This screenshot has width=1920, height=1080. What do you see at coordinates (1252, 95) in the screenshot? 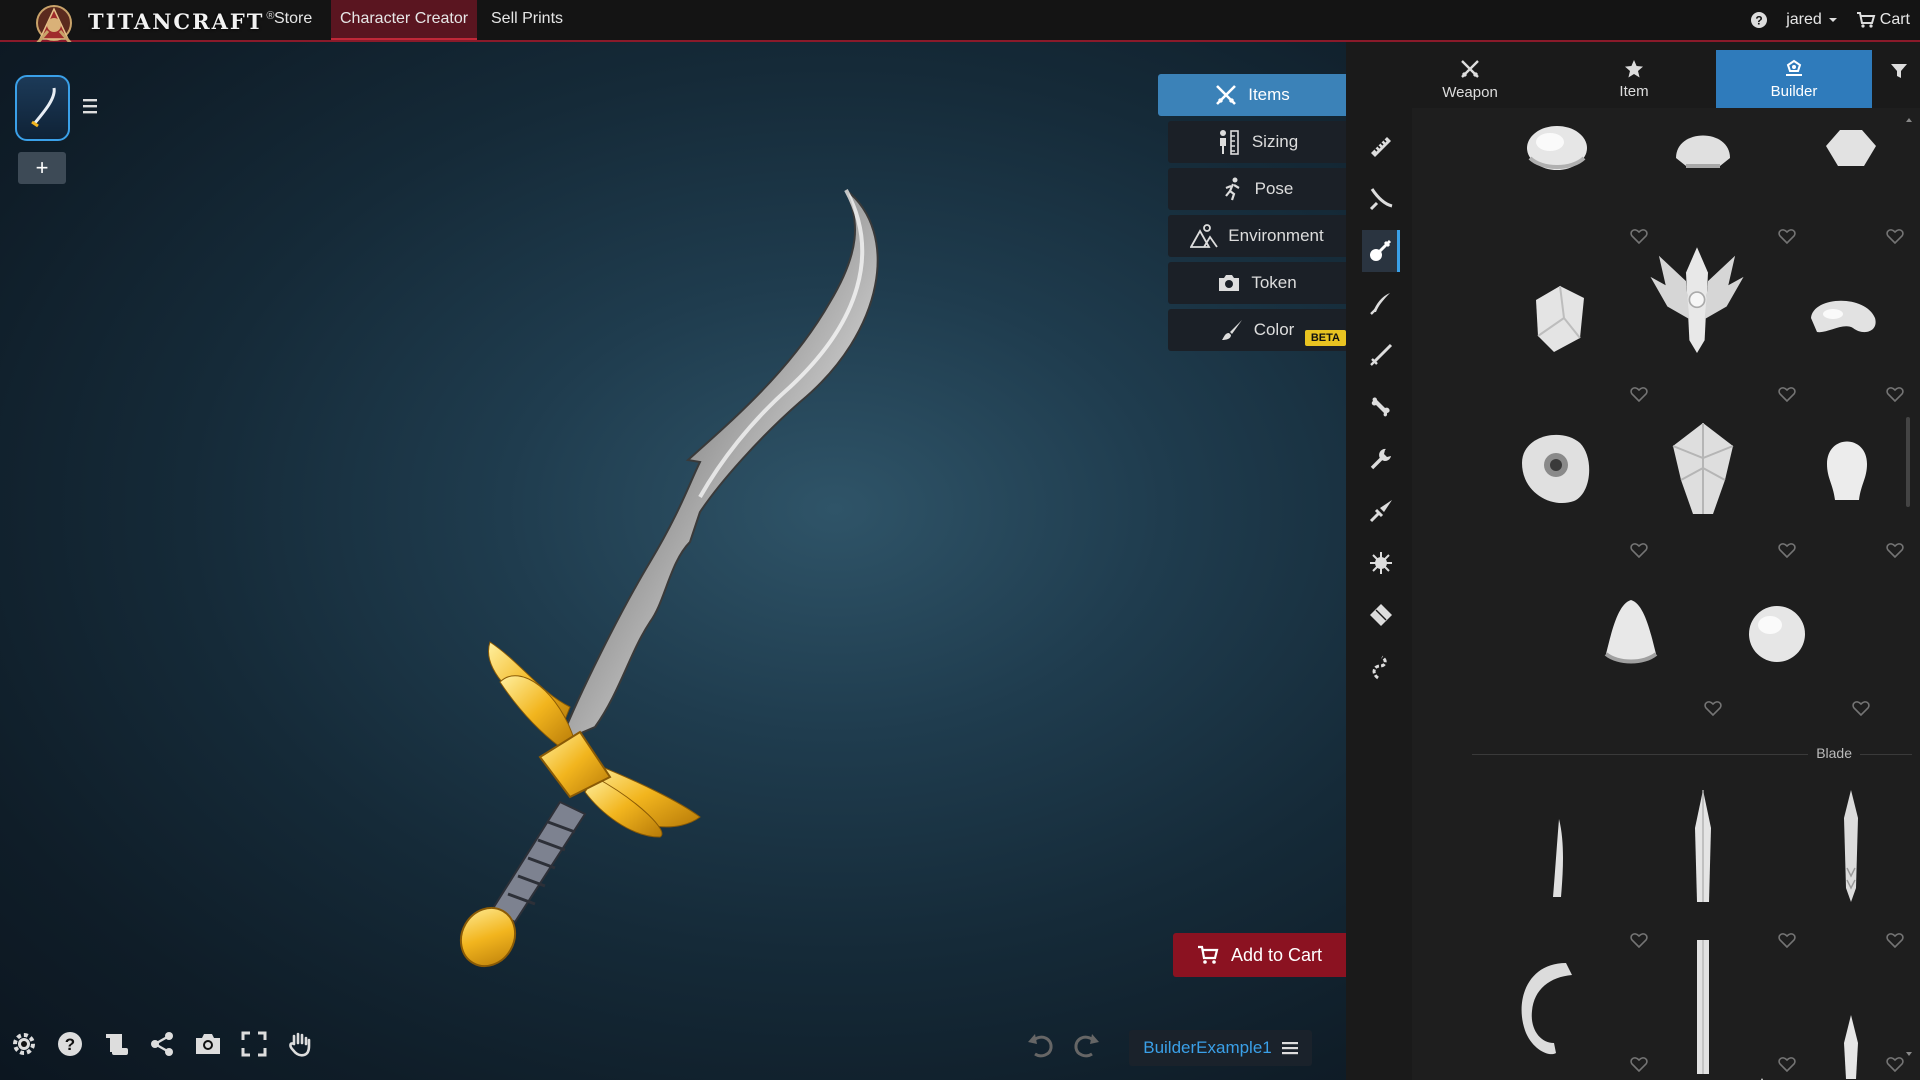
I see `menu-items: Items` at bounding box center [1252, 95].